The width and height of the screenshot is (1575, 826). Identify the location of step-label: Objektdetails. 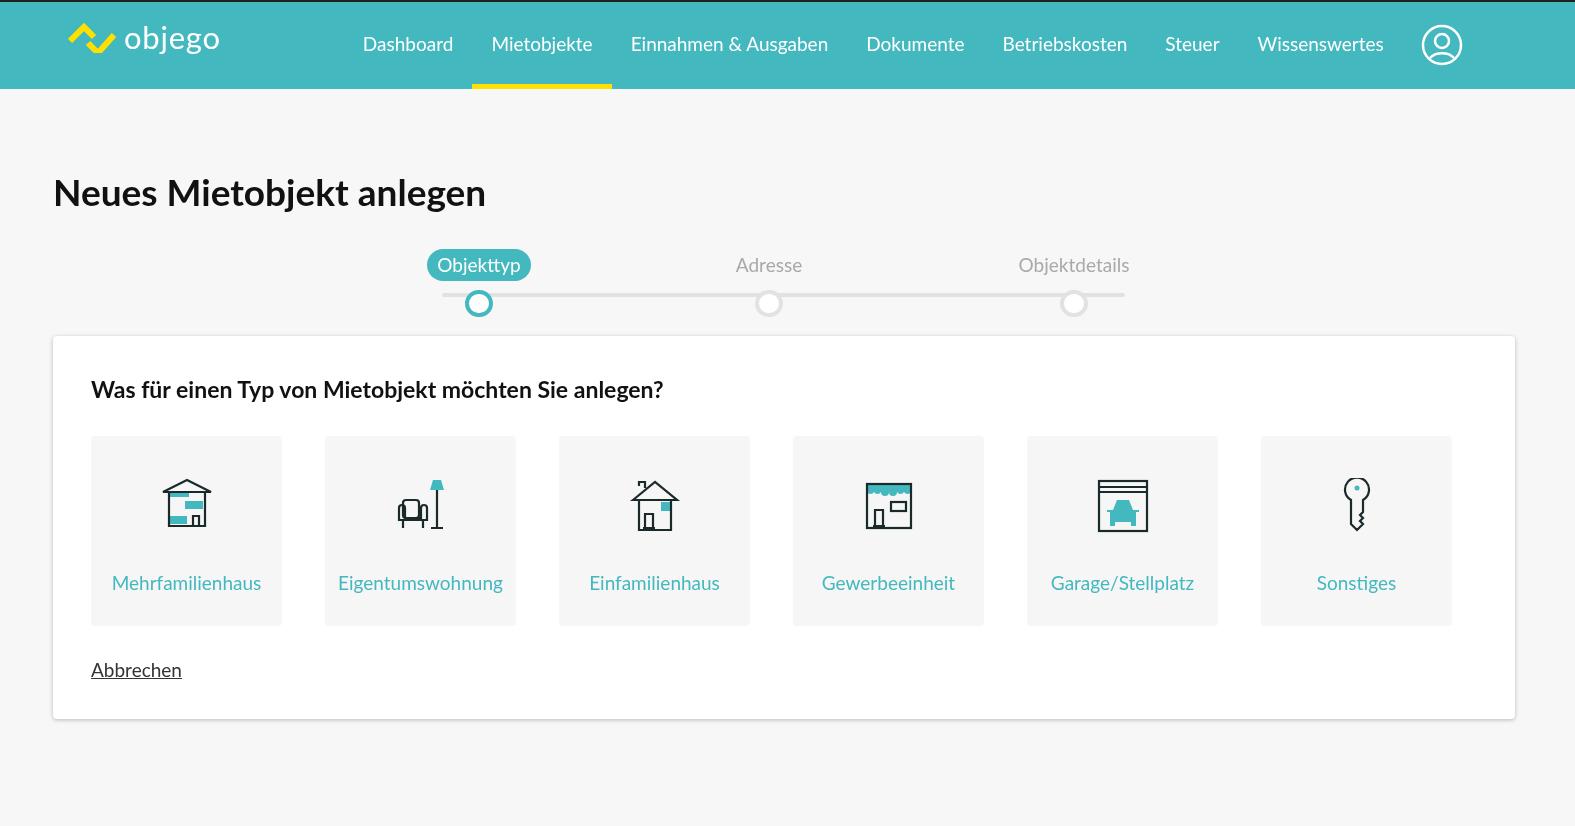
(1074, 264).